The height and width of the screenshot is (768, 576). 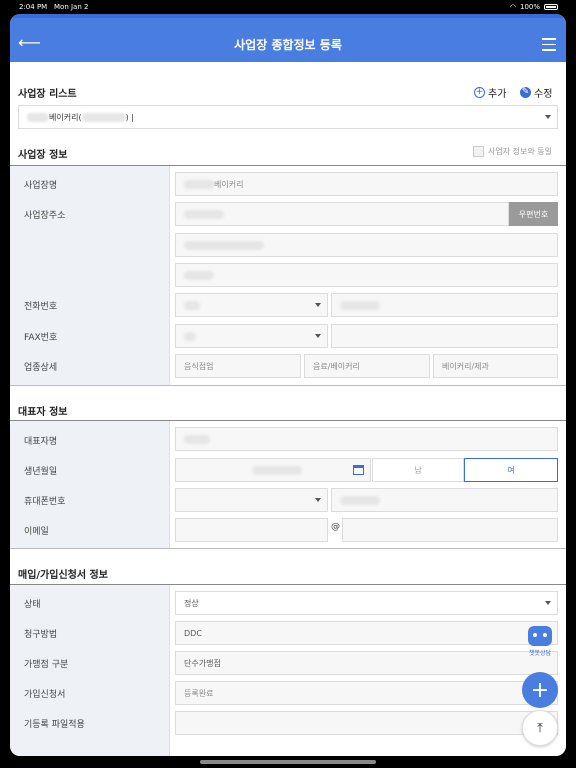 I want to click on mobile-prefix-select, so click(x=251, y=500).